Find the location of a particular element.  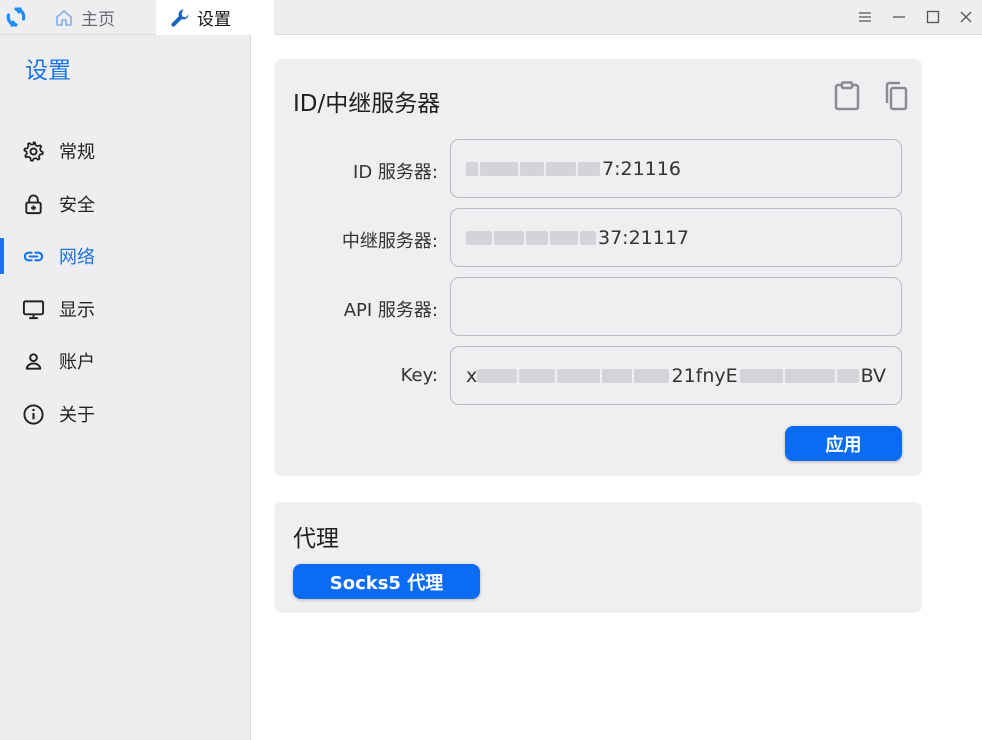

minimize-icon is located at coordinates (899, 17).